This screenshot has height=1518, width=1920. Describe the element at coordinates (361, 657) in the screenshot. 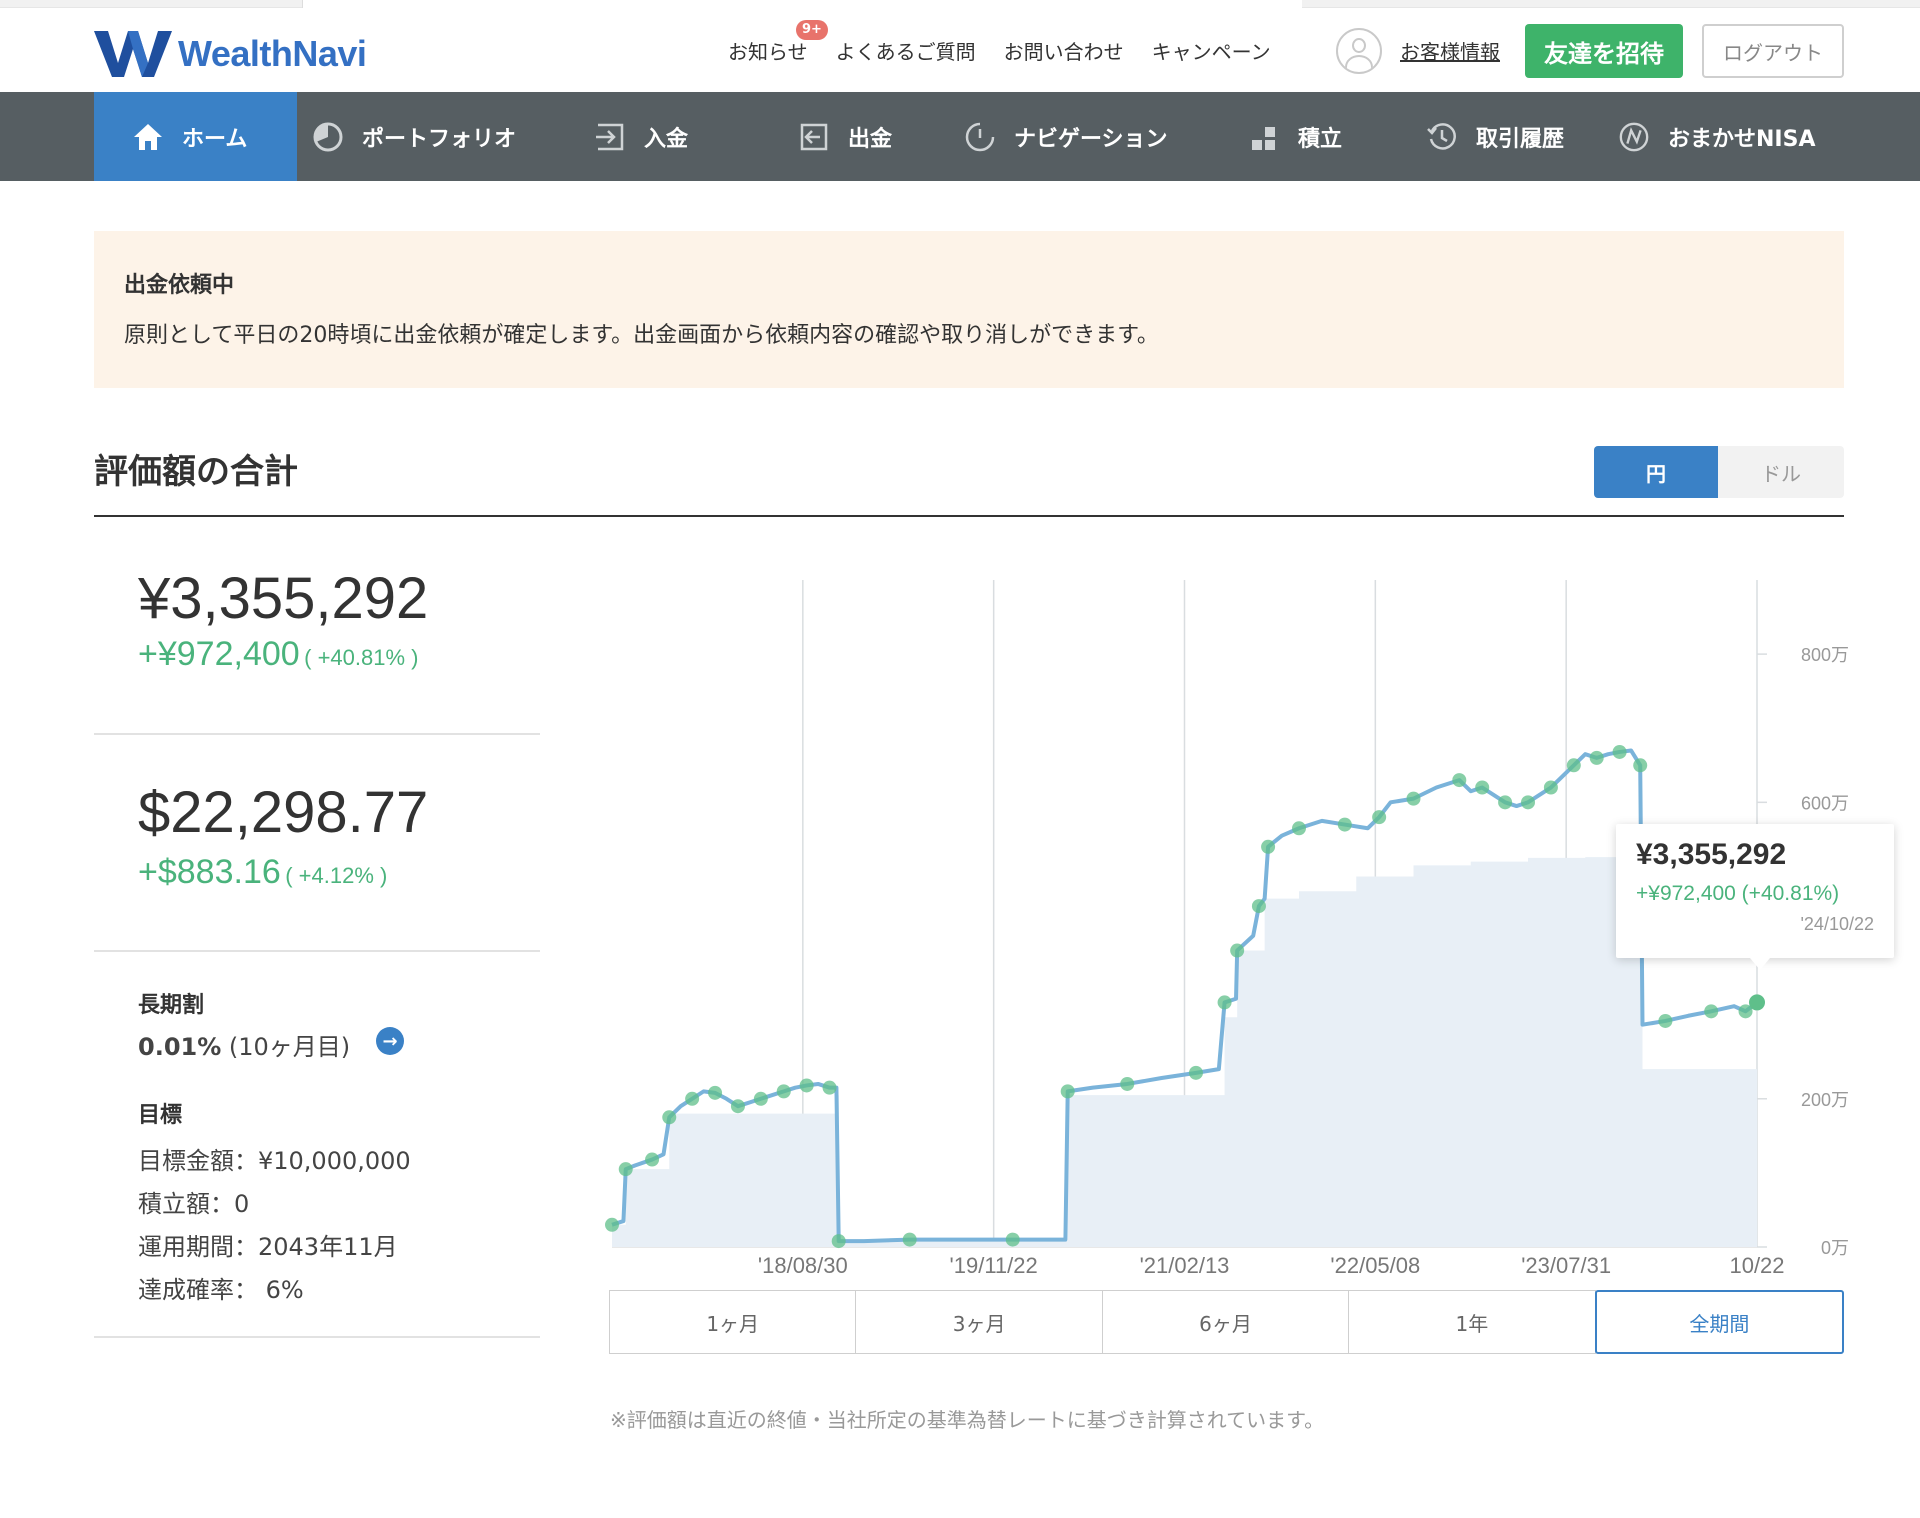

I see `yen-gain-percent: ( +40.81% )` at that location.